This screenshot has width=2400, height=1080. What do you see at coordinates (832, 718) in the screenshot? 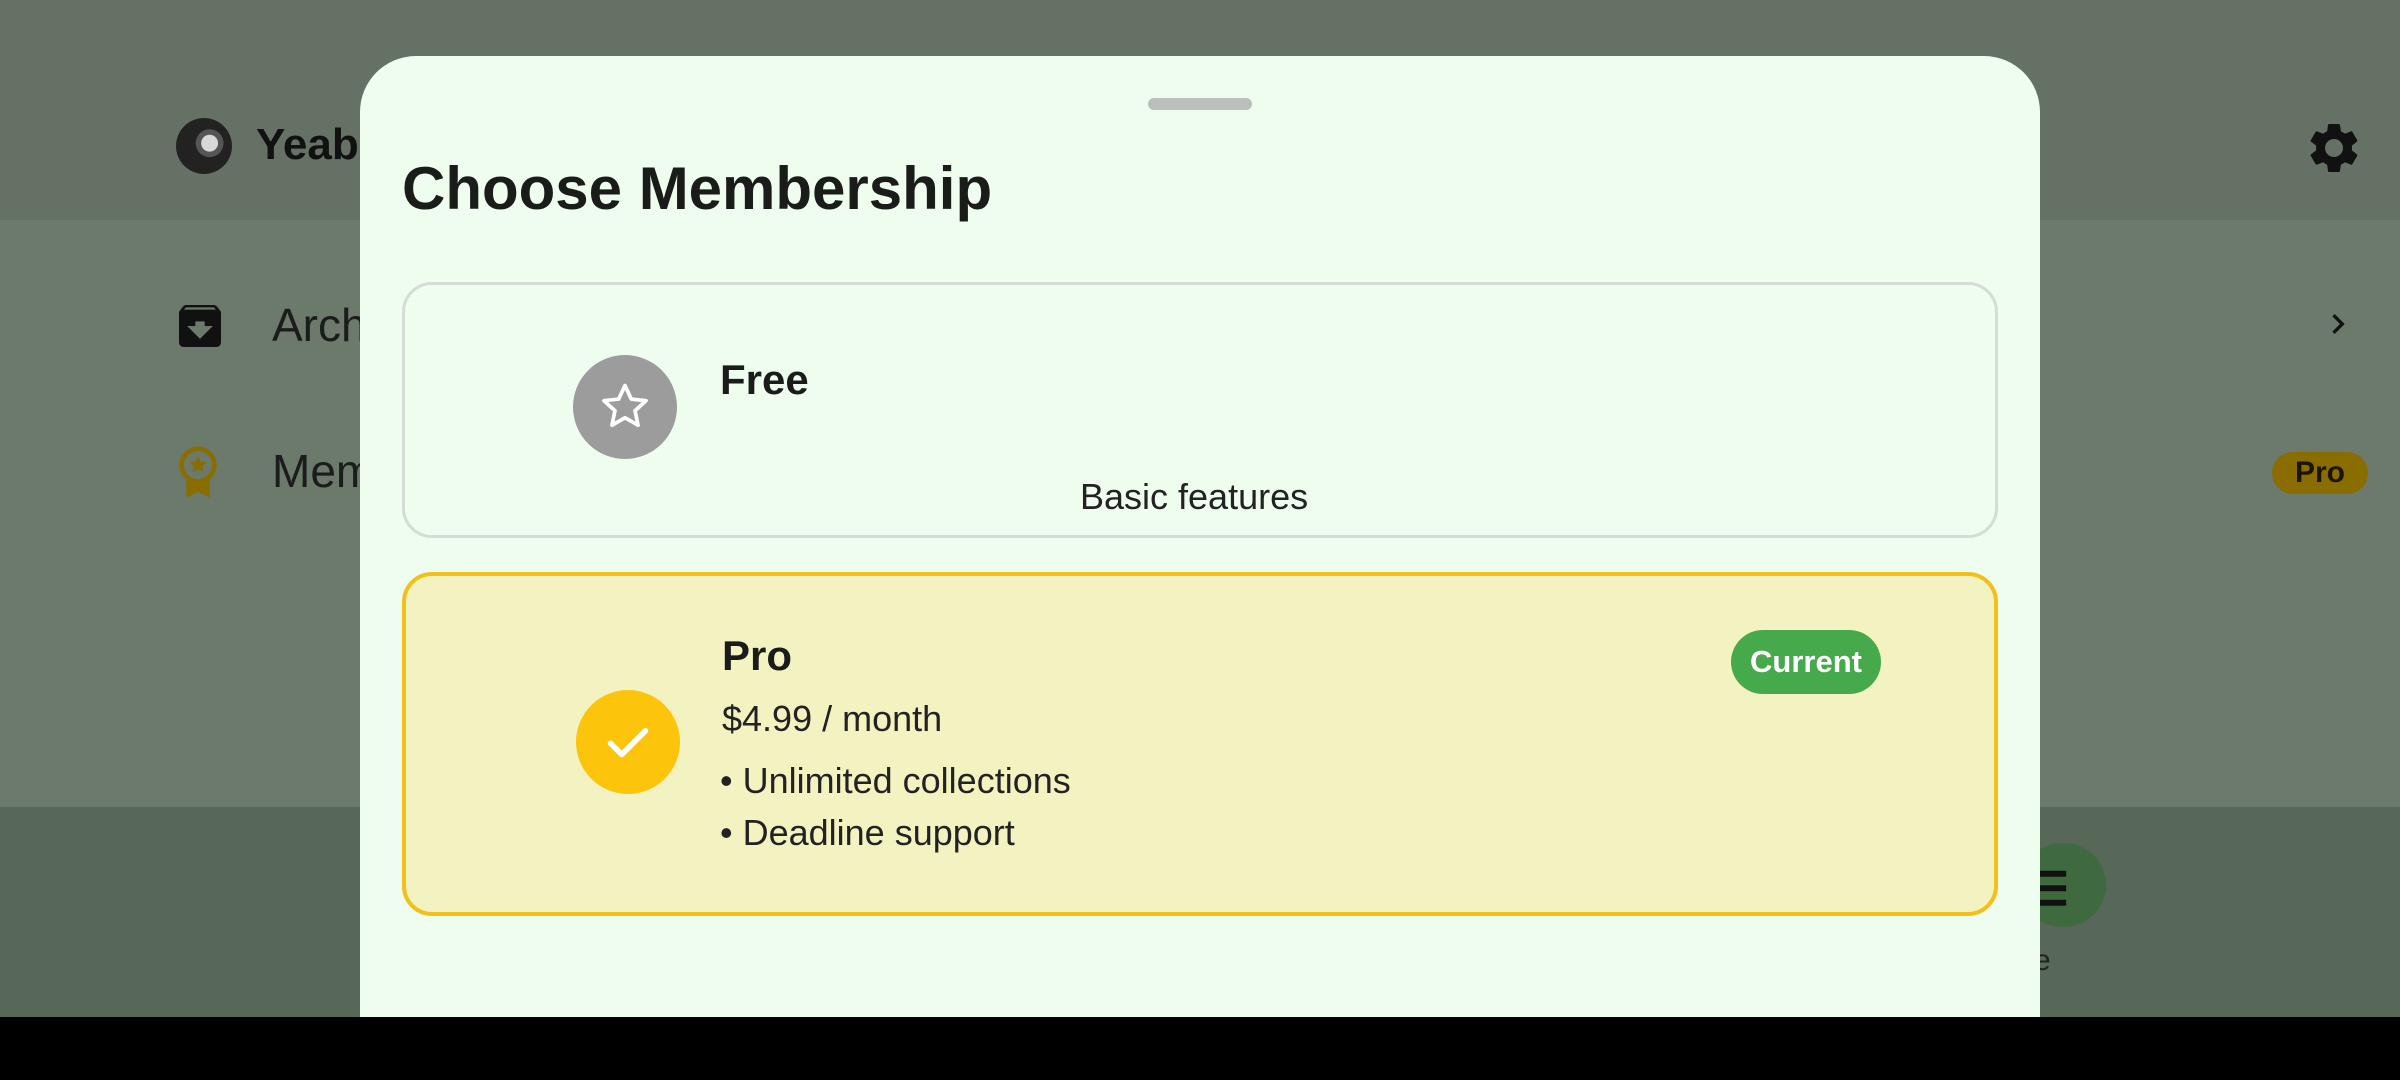
I see `pro-plan-price: $4.99 / month` at bounding box center [832, 718].